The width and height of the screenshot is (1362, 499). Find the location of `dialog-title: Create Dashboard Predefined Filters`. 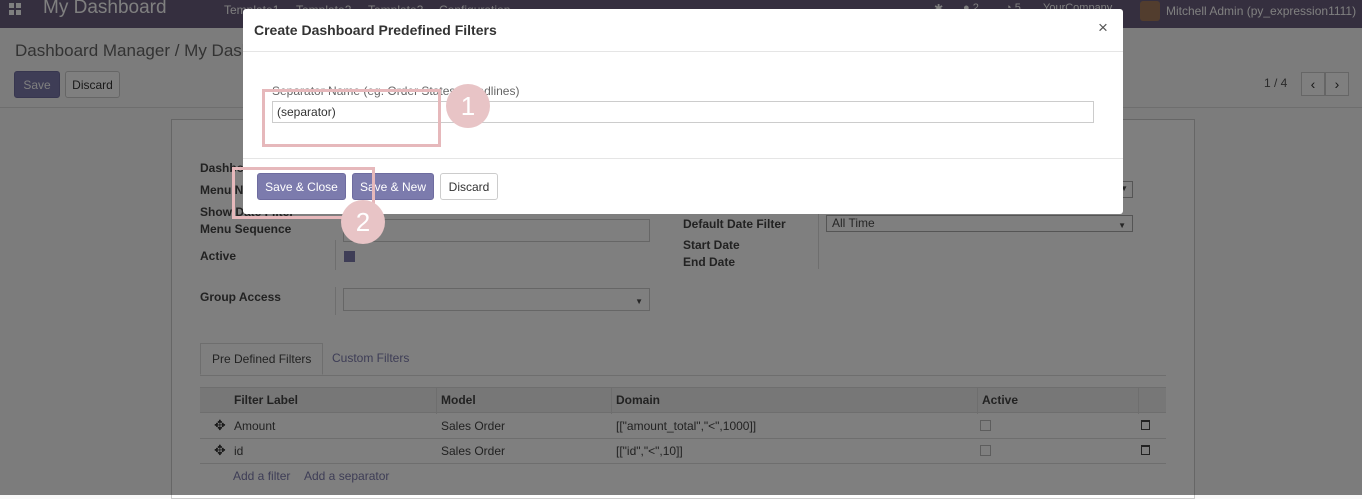

dialog-title: Create Dashboard Predefined Filters is located at coordinates (375, 30).